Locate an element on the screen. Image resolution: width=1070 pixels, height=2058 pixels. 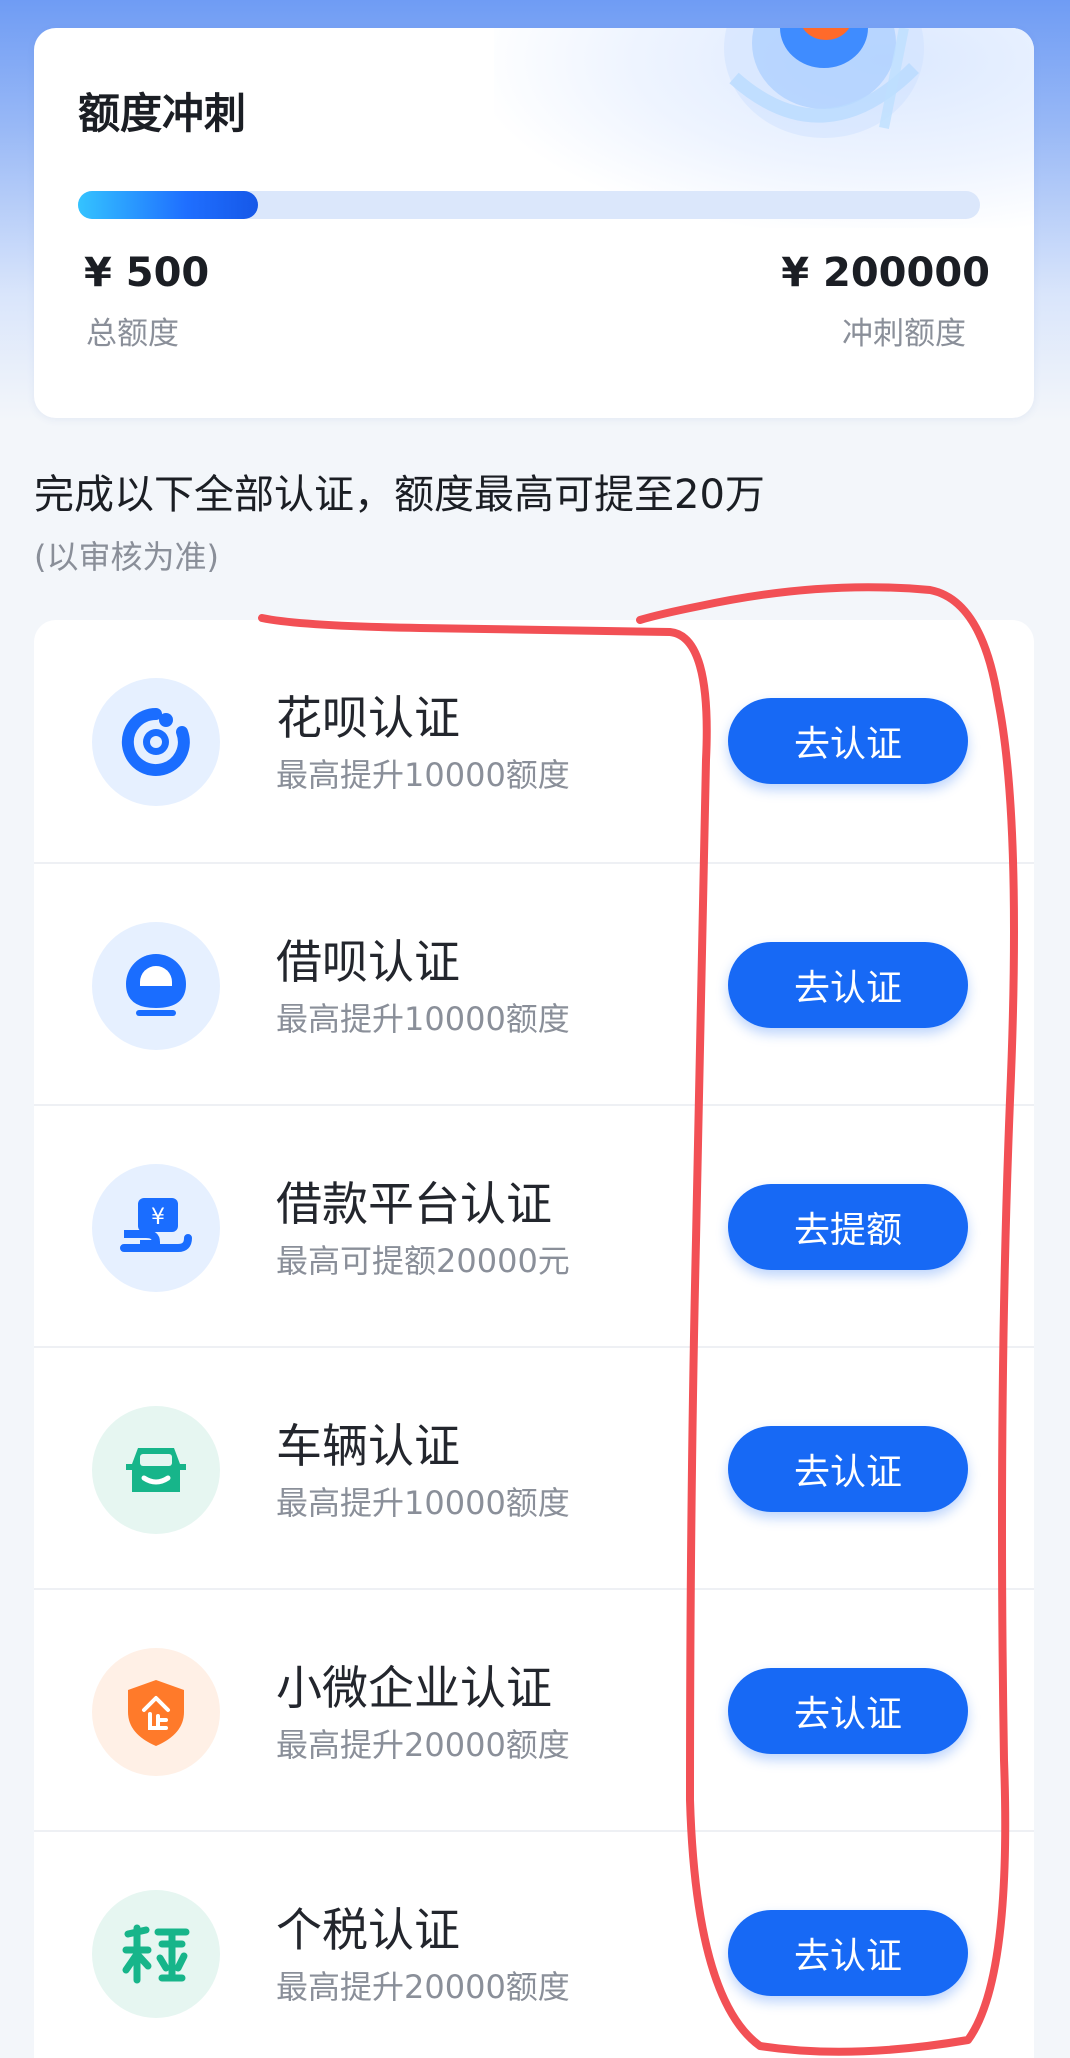
item-title: 小微企业认证 is located at coordinates (414, 1688).